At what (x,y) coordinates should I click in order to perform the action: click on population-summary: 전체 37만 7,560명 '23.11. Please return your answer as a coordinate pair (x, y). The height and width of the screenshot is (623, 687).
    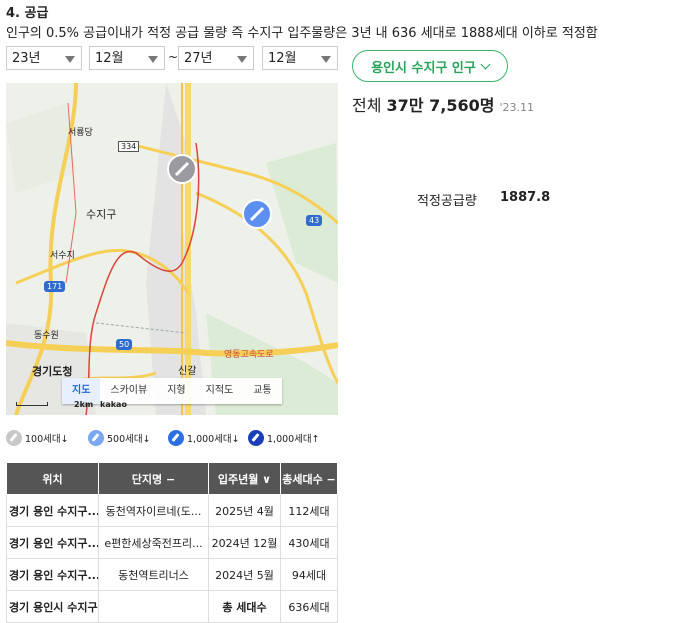
    Looking at the image, I should click on (443, 104).